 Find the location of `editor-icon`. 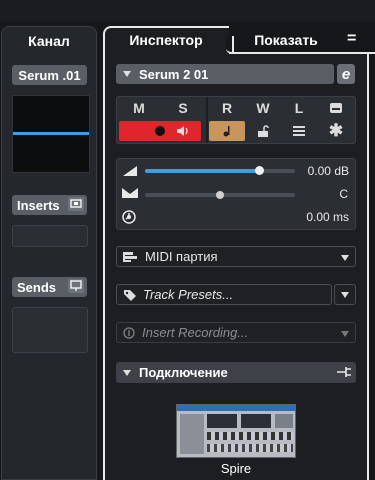

editor-icon is located at coordinates (336, 108).